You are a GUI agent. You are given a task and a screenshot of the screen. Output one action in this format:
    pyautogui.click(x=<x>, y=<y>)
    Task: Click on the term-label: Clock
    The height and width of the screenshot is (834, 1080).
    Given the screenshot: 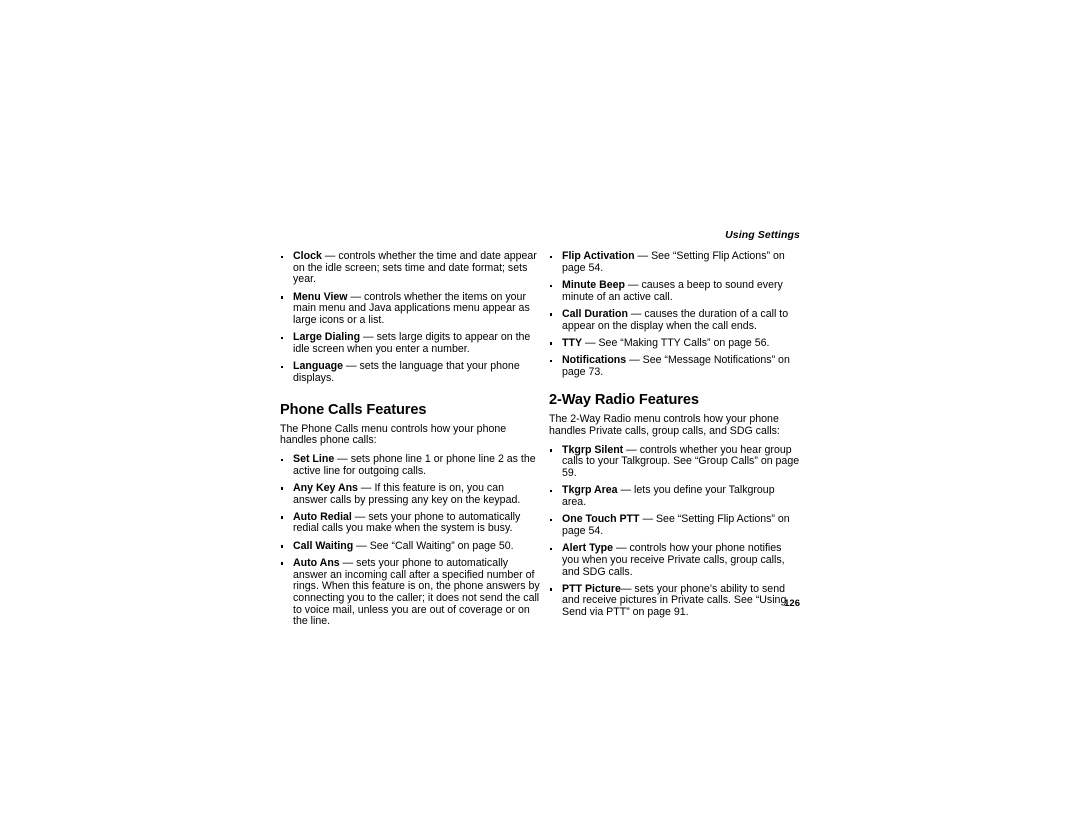 What is the action you would take?
    pyautogui.click(x=307, y=256)
    